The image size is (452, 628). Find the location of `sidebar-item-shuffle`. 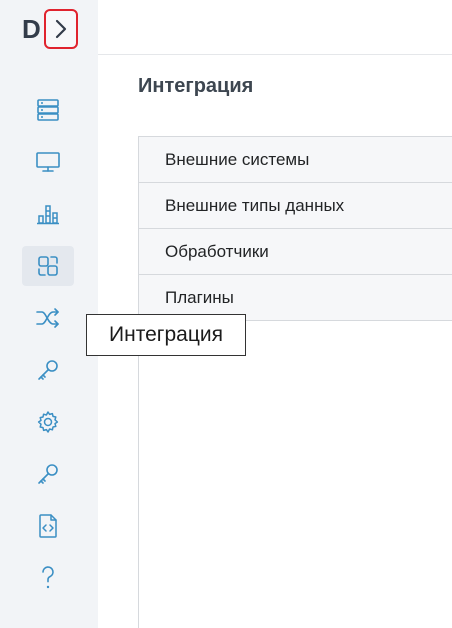

sidebar-item-shuffle is located at coordinates (48, 318).